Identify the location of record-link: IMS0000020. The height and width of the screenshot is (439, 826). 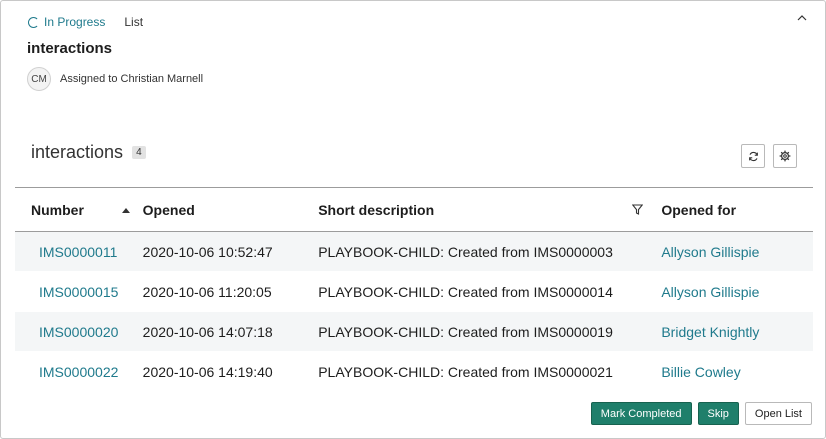
(78, 332).